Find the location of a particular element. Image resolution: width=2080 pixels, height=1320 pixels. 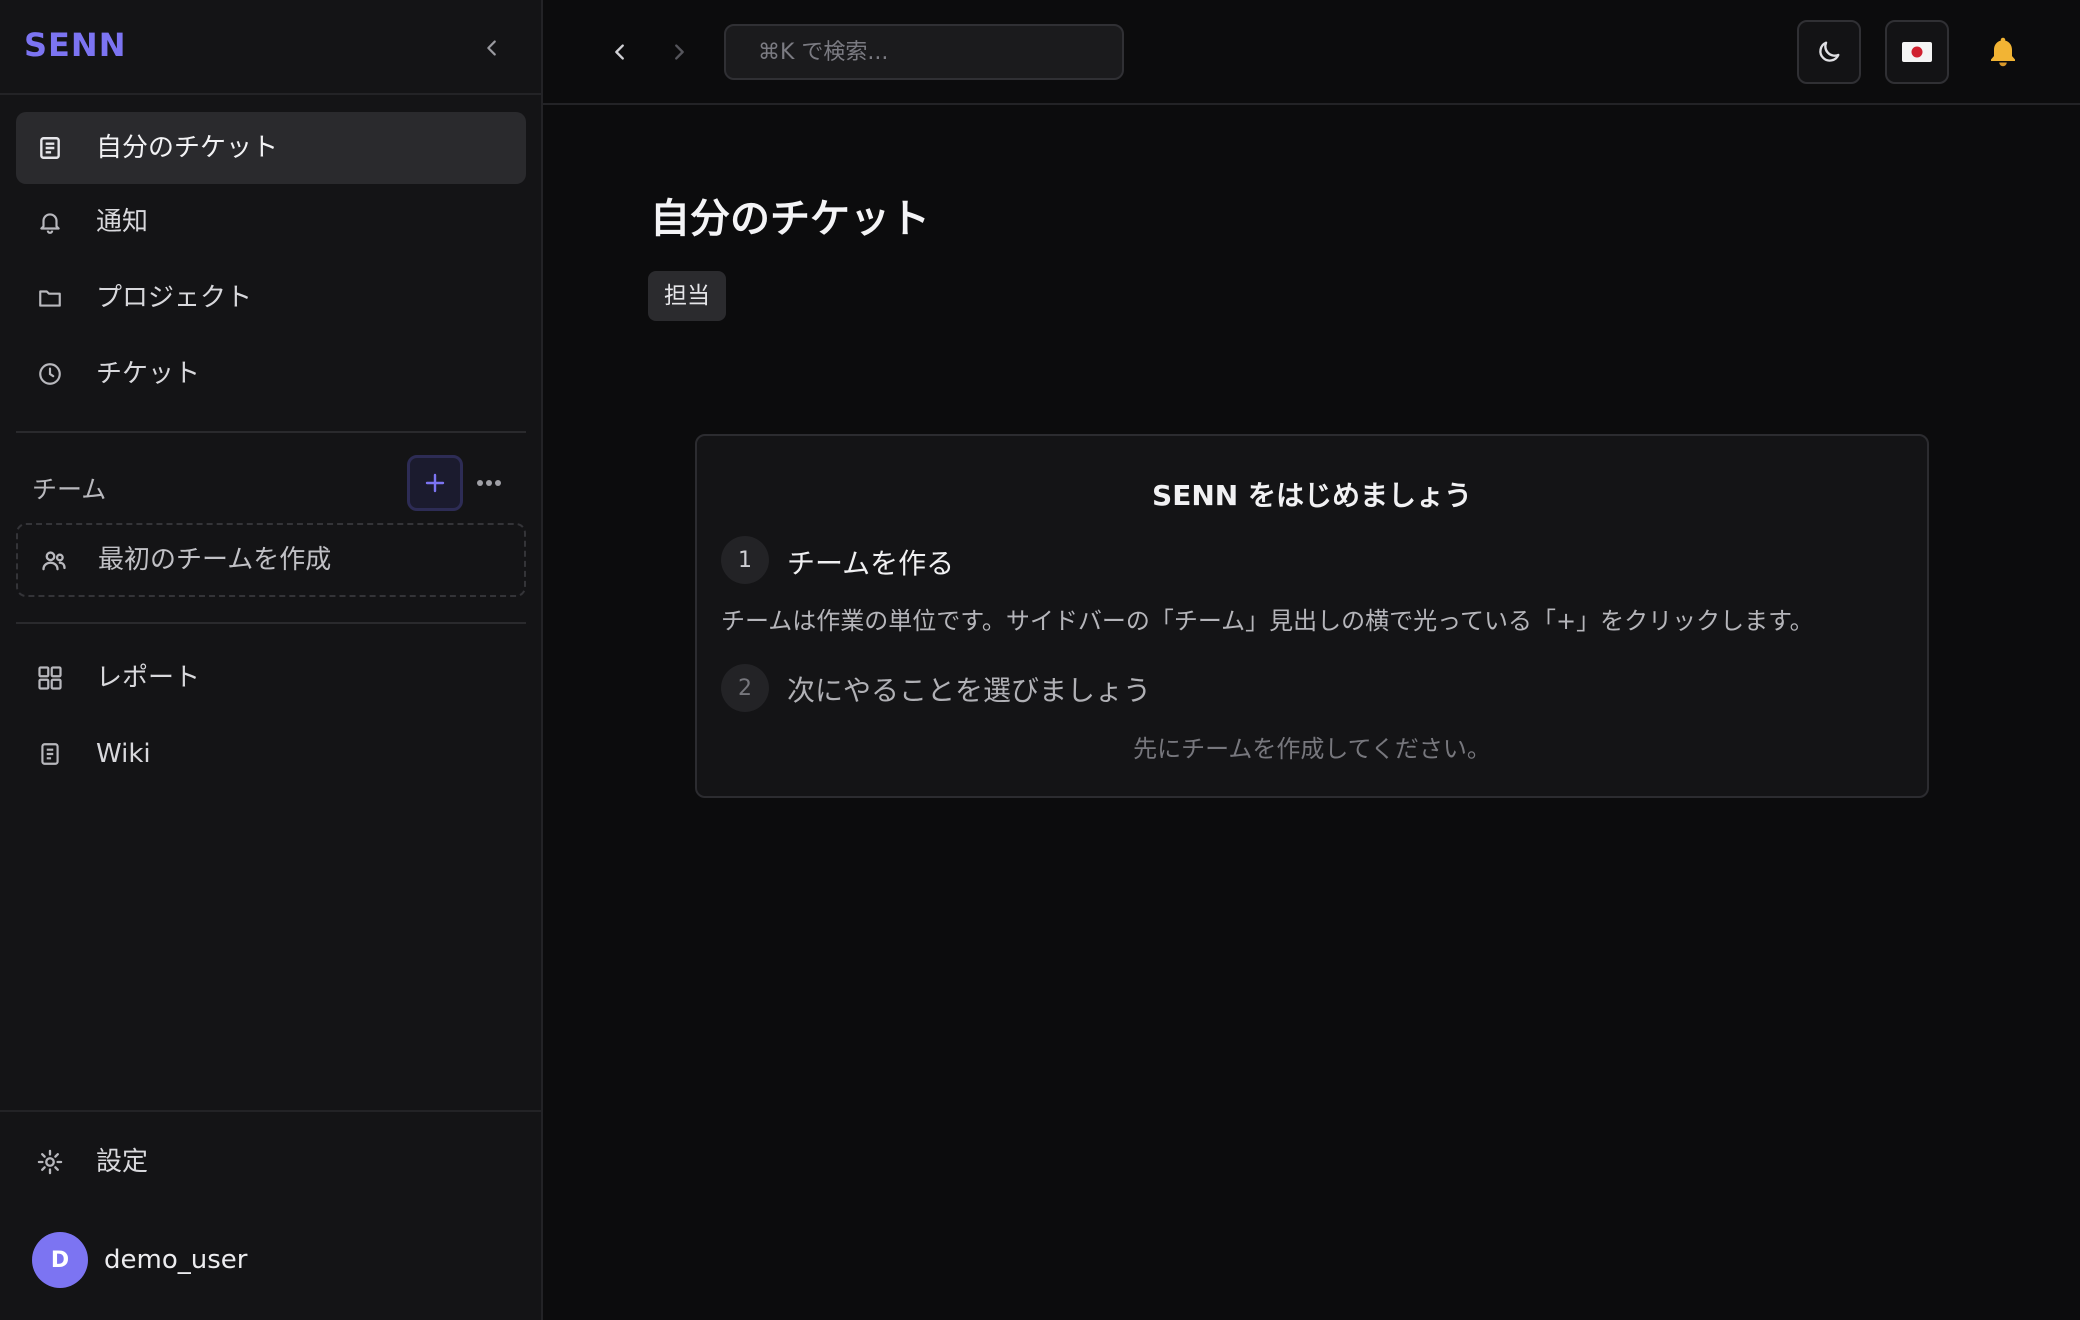

sidebar-item-label: プロジェクト is located at coordinates (174, 298).